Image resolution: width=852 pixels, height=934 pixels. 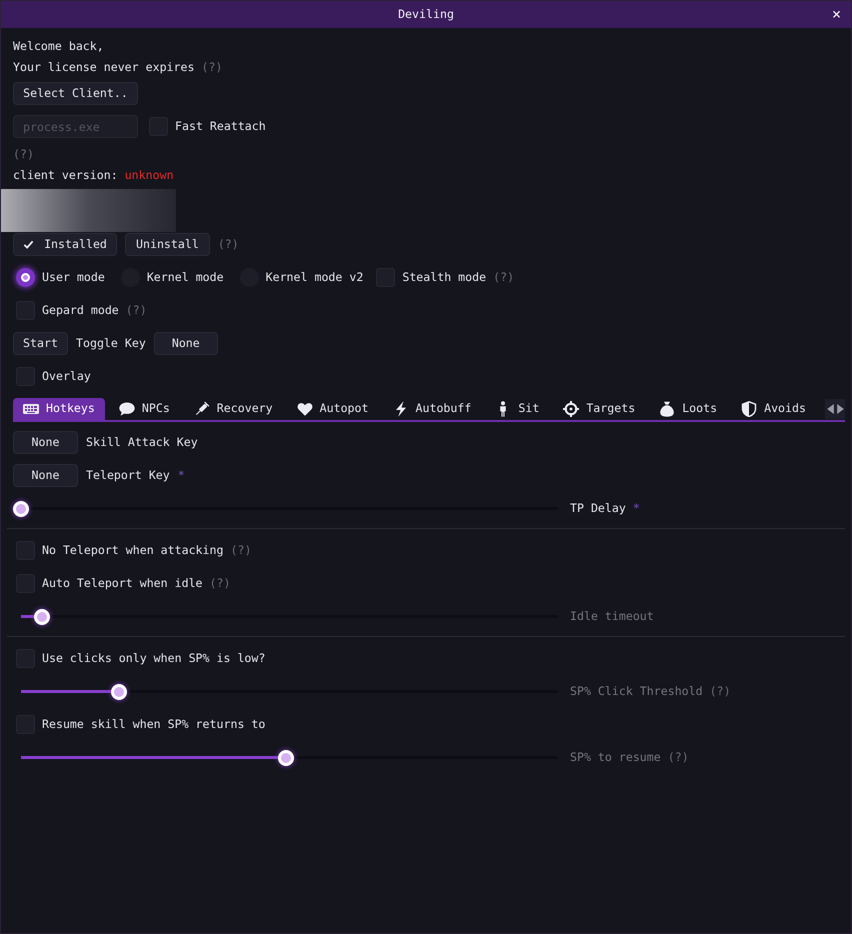 What do you see at coordinates (444, 278) in the screenshot?
I see `option-label: Stealth mode` at bounding box center [444, 278].